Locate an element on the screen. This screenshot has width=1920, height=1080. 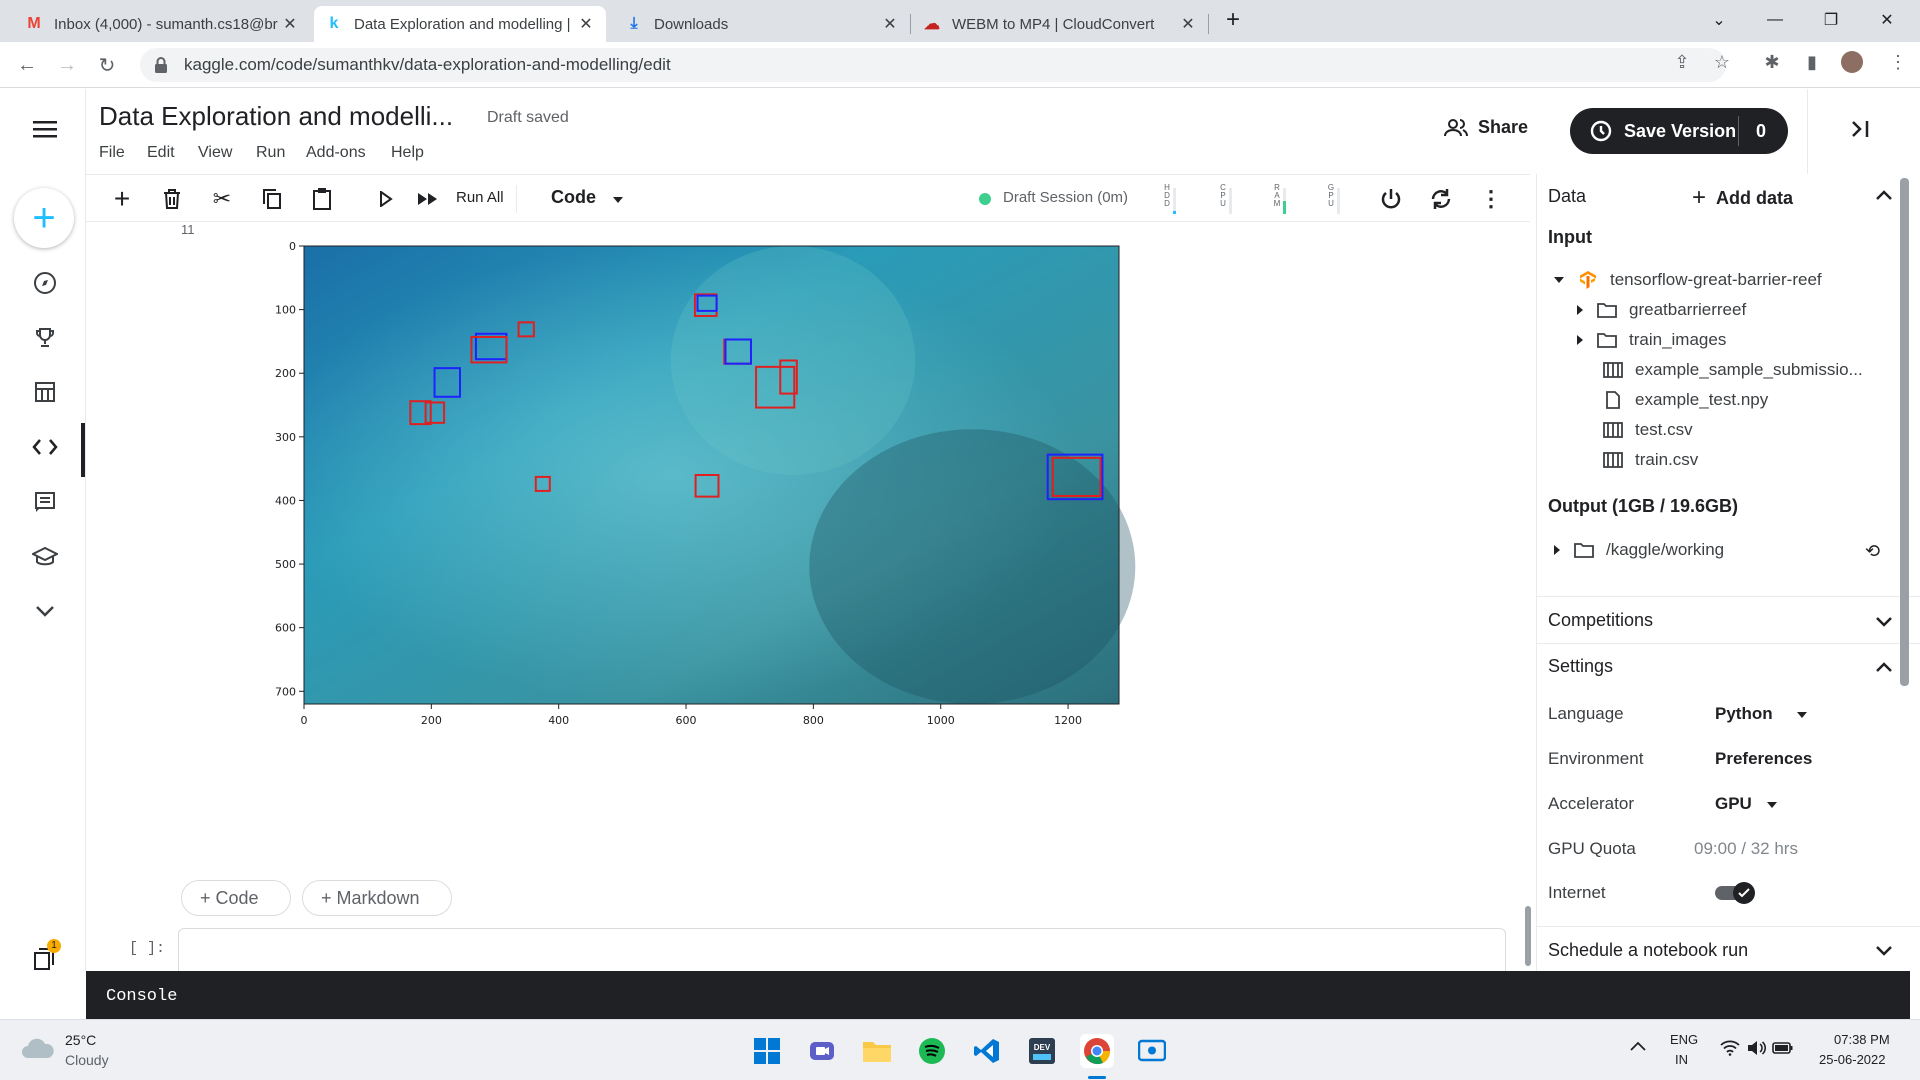
create-button: + is located at coordinates (44, 218).